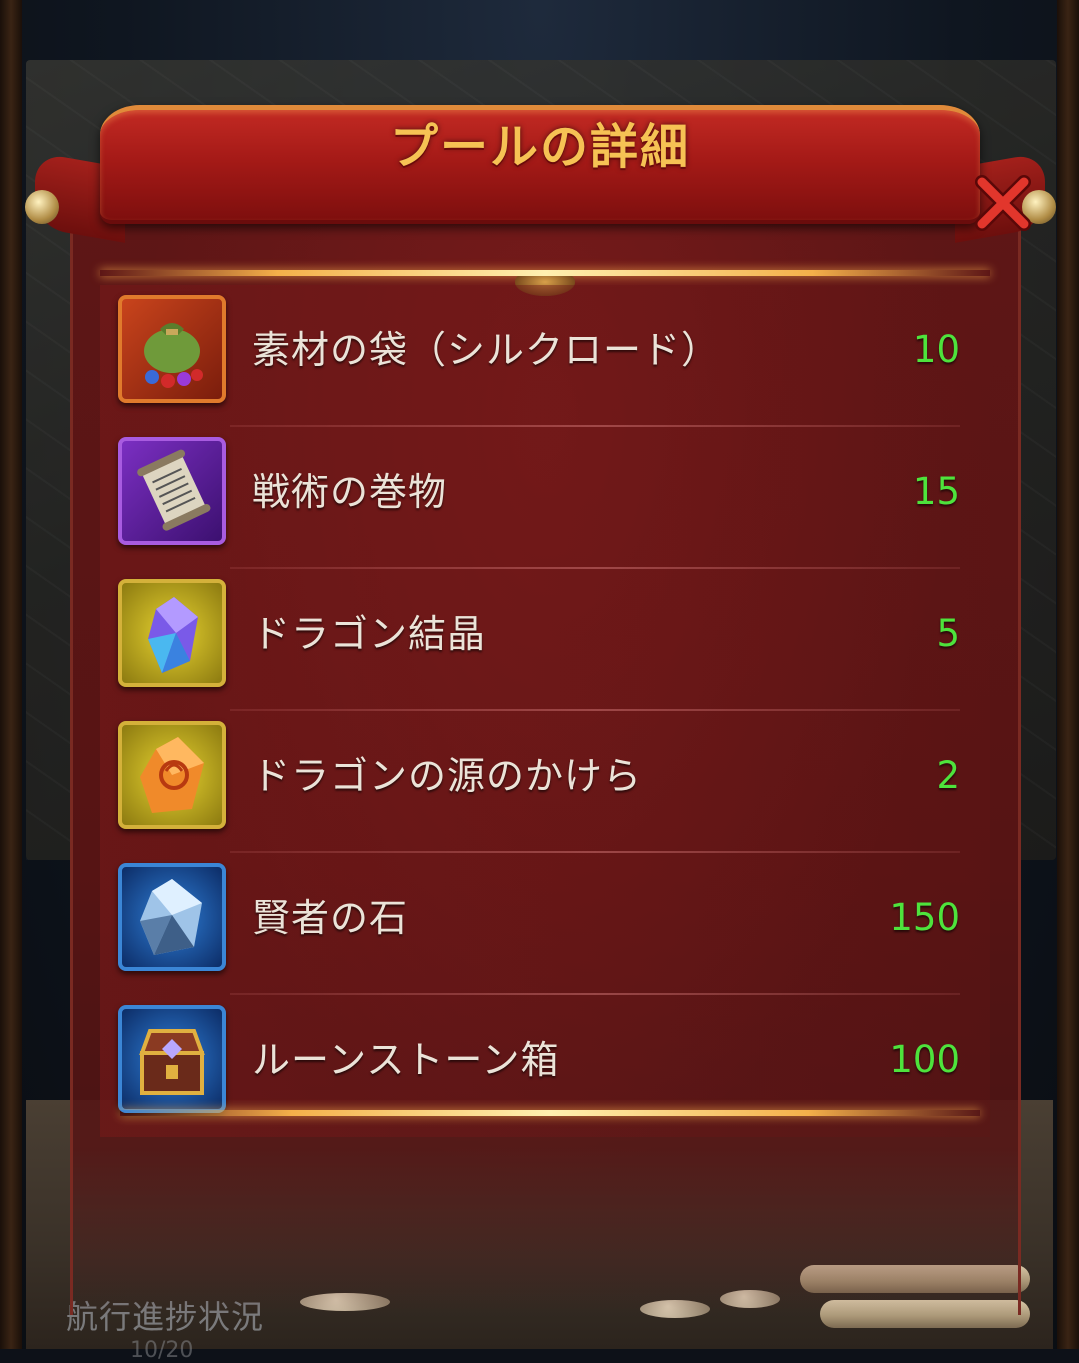 The height and width of the screenshot is (1363, 1079). What do you see at coordinates (172, 633) in the screenshot?
I see `dragon-crystal-icon` at bounding box center [172, 633].